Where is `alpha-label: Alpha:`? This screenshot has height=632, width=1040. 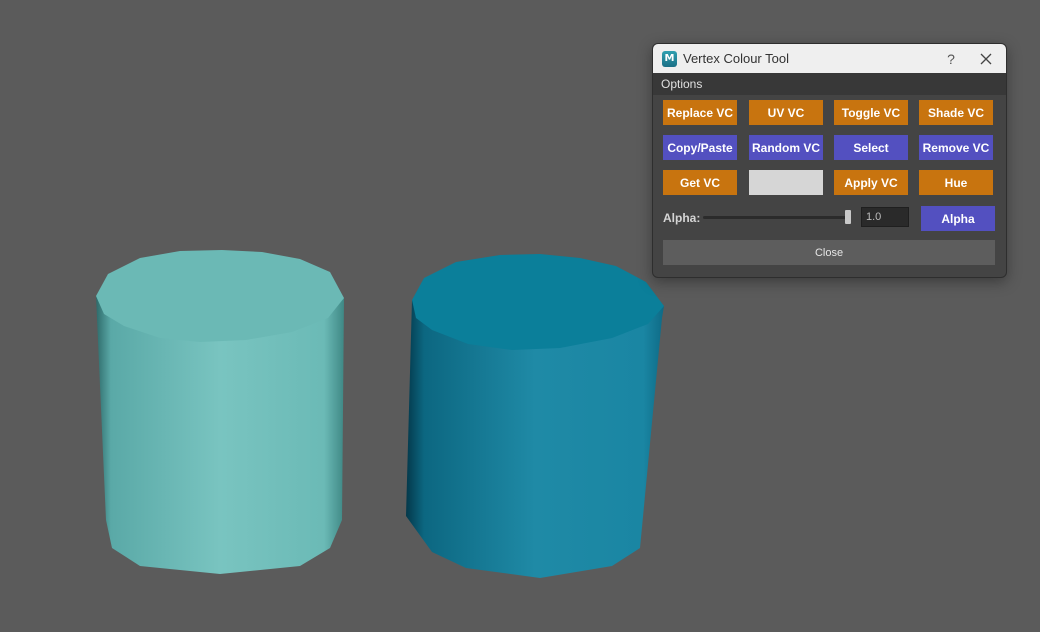
alpha-label: Alpha: is located at coordinates (682, 218).